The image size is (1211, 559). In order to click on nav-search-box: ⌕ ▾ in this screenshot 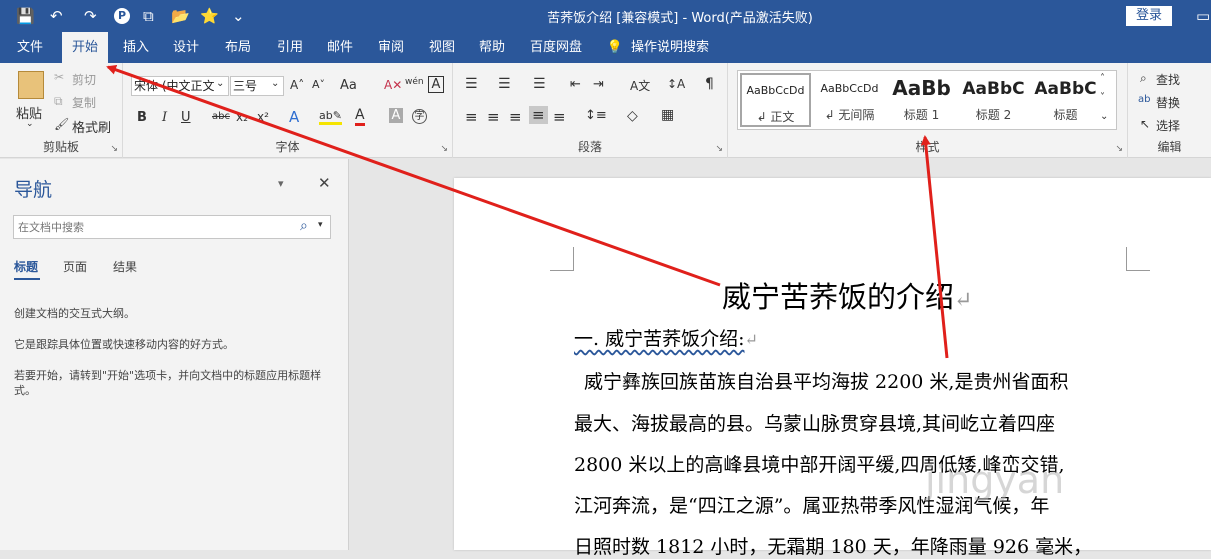, I will do `click(172, 227)`.